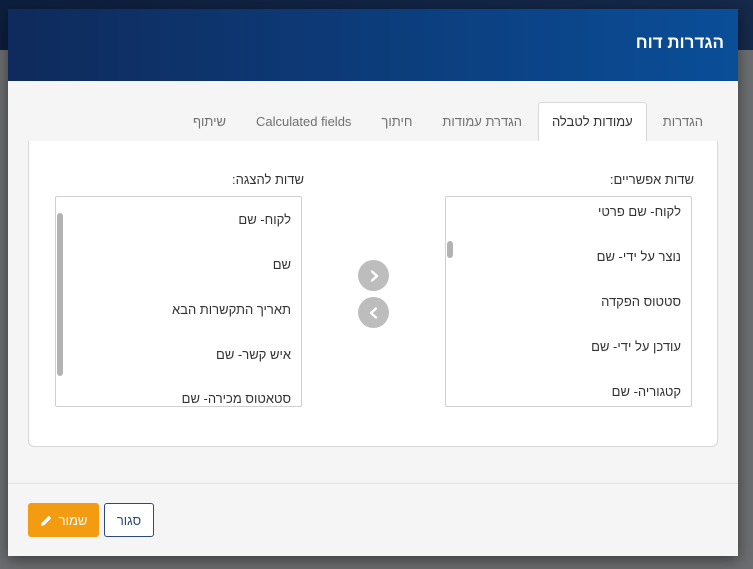  Describe the element at coordinates (450, 249) in the screenshot. I see `available-list-scrollbar` at that location.